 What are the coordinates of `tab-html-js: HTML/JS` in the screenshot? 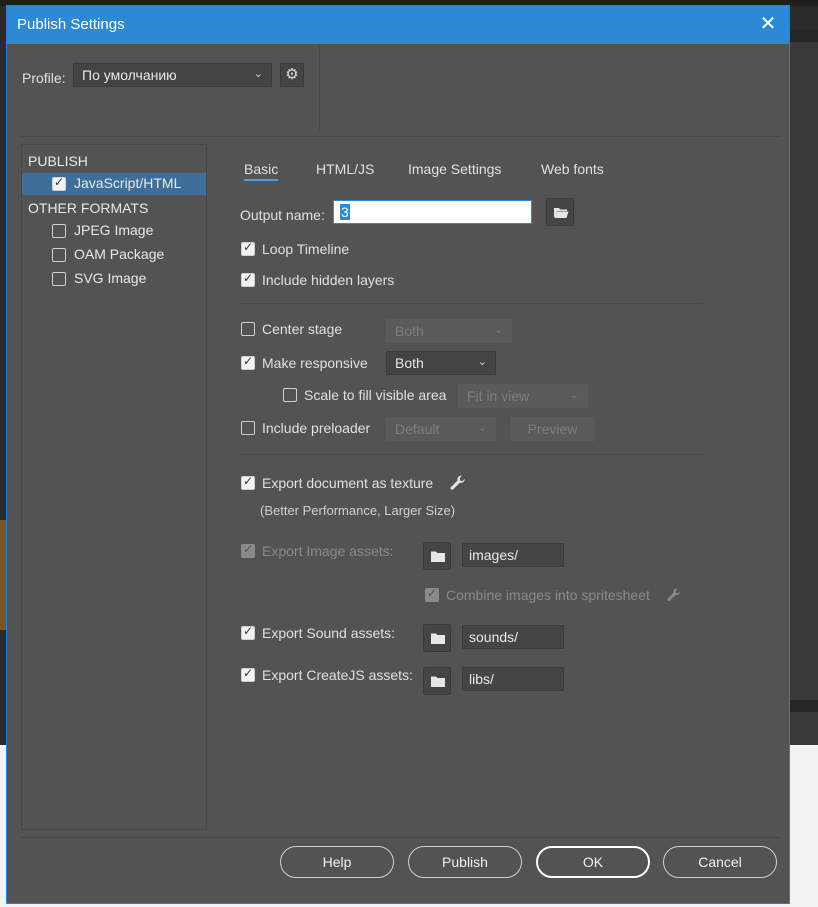 It's located at (345, 169).